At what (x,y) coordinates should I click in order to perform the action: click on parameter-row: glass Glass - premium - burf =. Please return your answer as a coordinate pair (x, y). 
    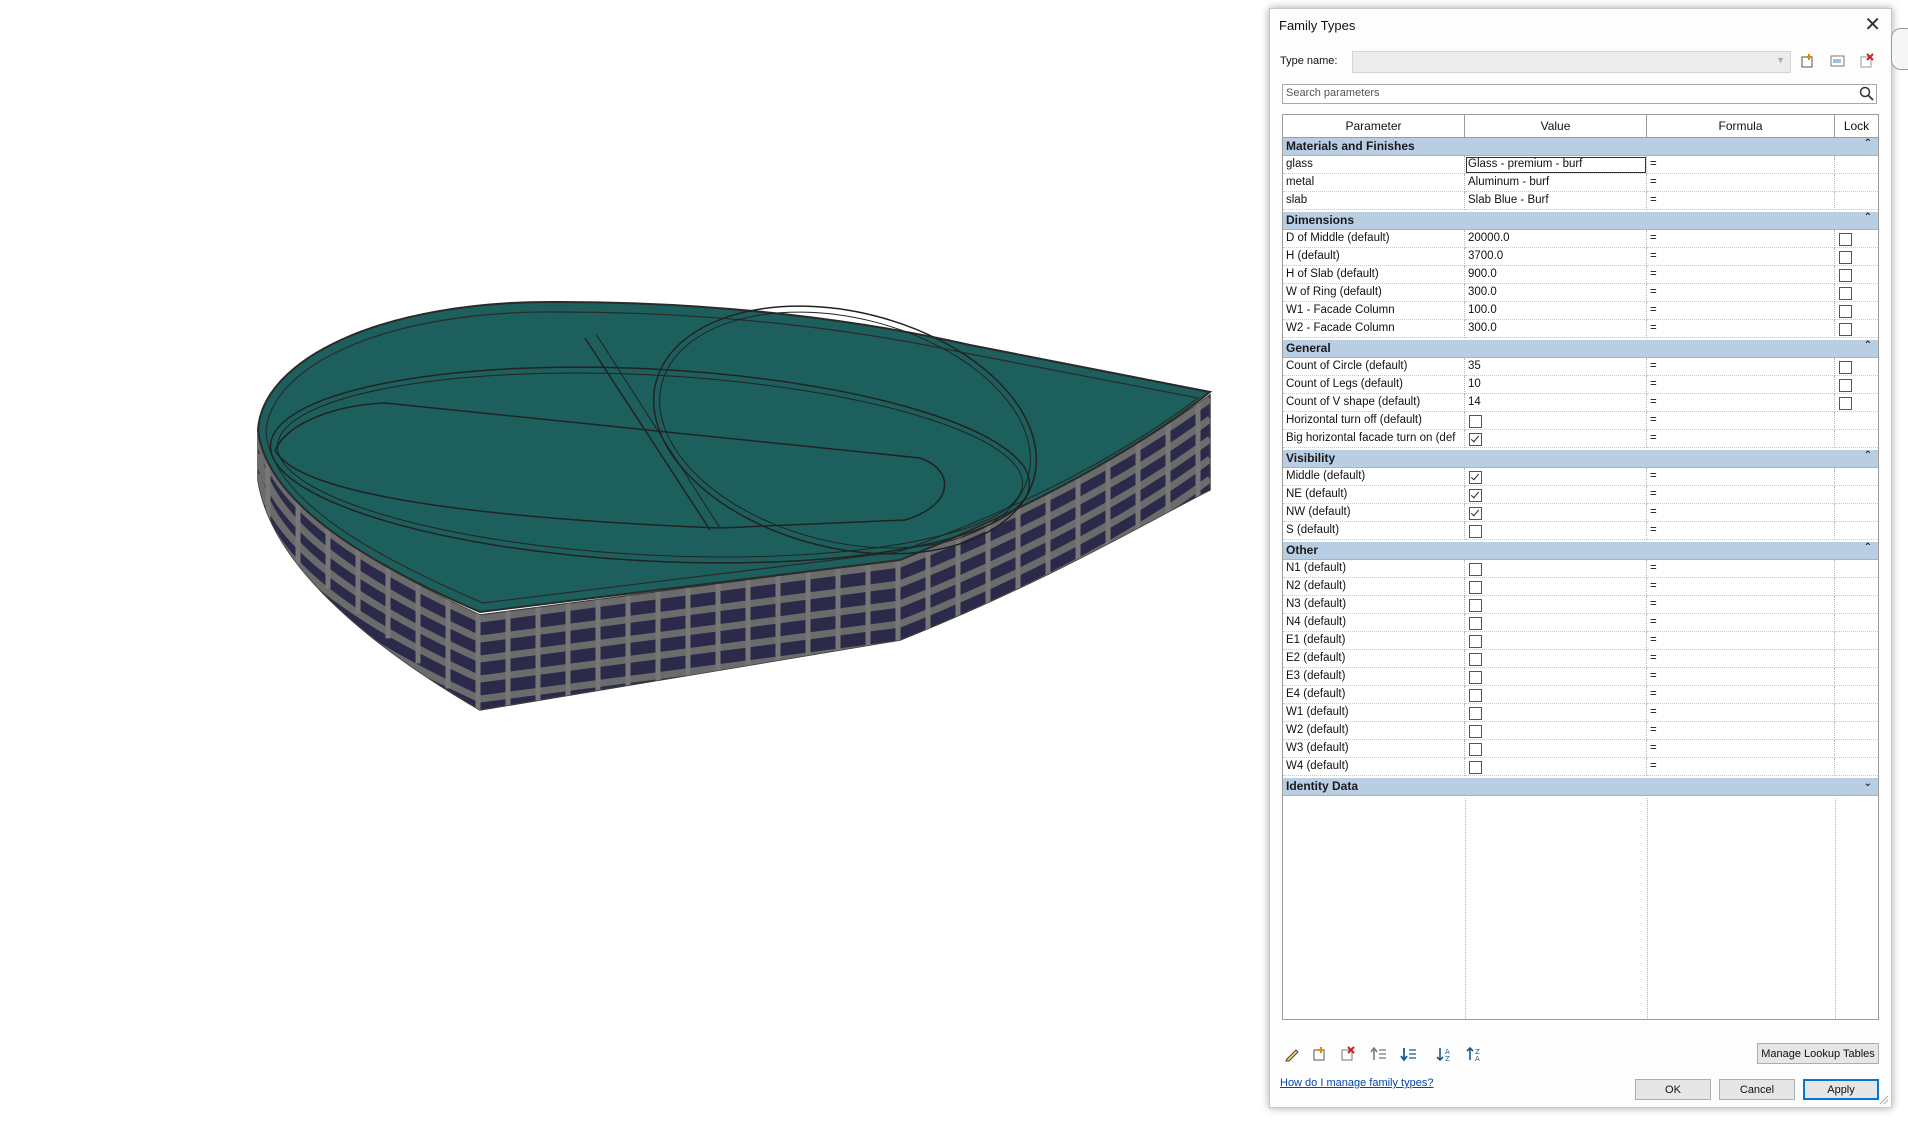
    Looking at the image, I should click on (1580, 165).